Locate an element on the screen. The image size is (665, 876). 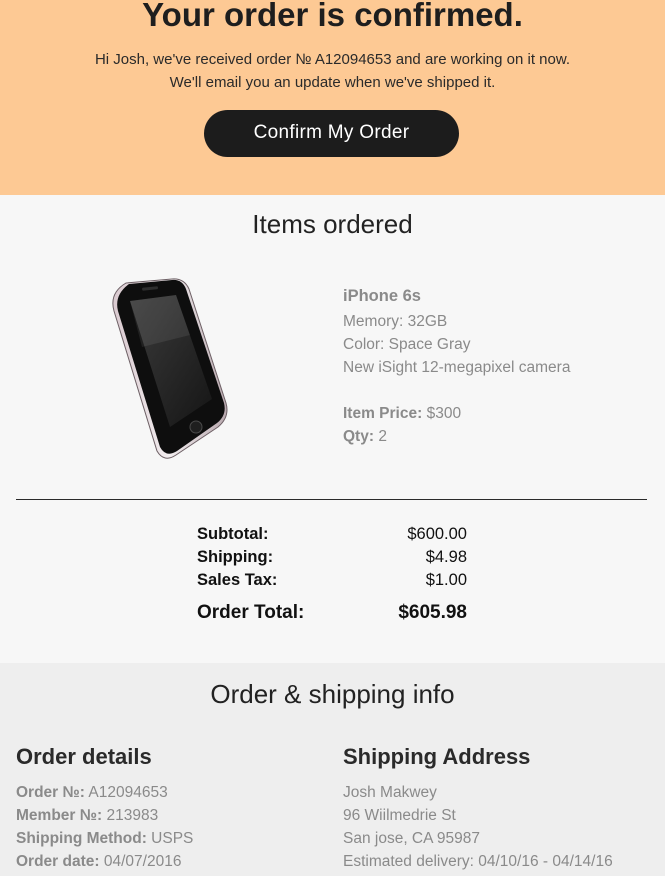
item-qty: Qty: 2 is located at coordinates (456, 436).